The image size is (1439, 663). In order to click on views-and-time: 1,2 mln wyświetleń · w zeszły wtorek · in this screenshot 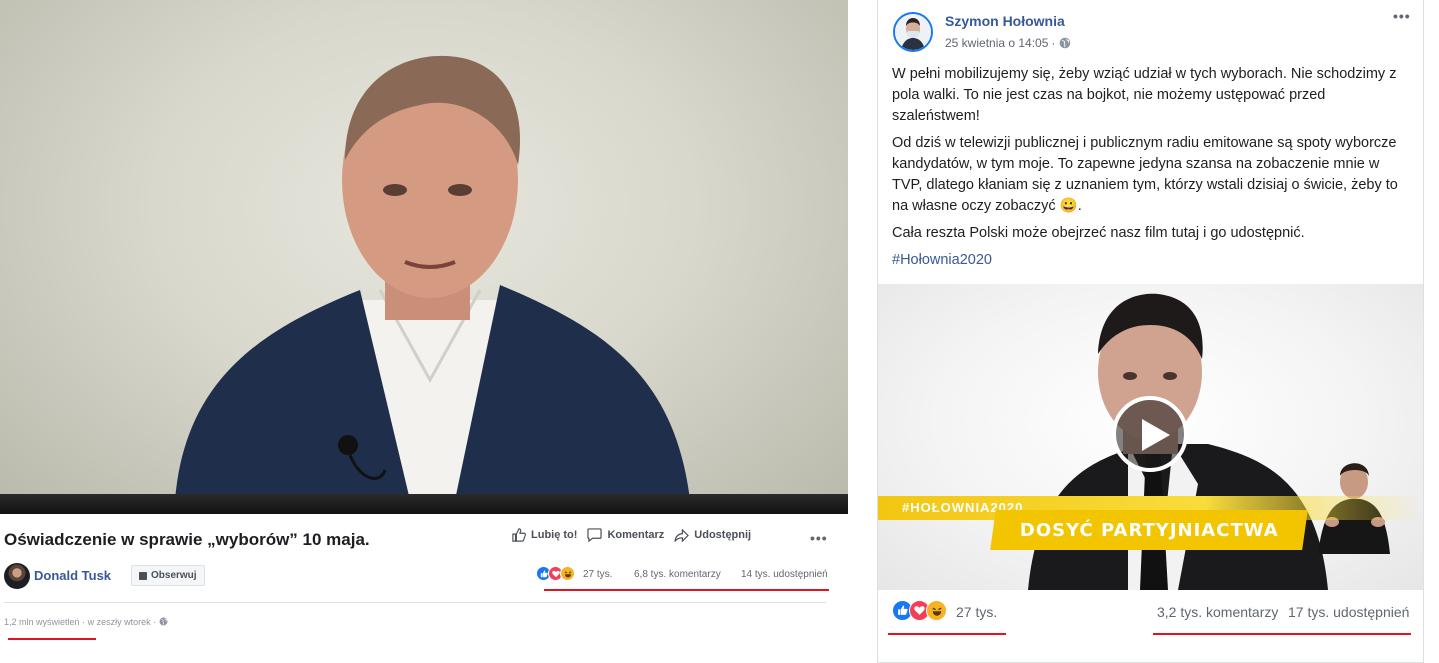, I will do `click(86, 622)`.